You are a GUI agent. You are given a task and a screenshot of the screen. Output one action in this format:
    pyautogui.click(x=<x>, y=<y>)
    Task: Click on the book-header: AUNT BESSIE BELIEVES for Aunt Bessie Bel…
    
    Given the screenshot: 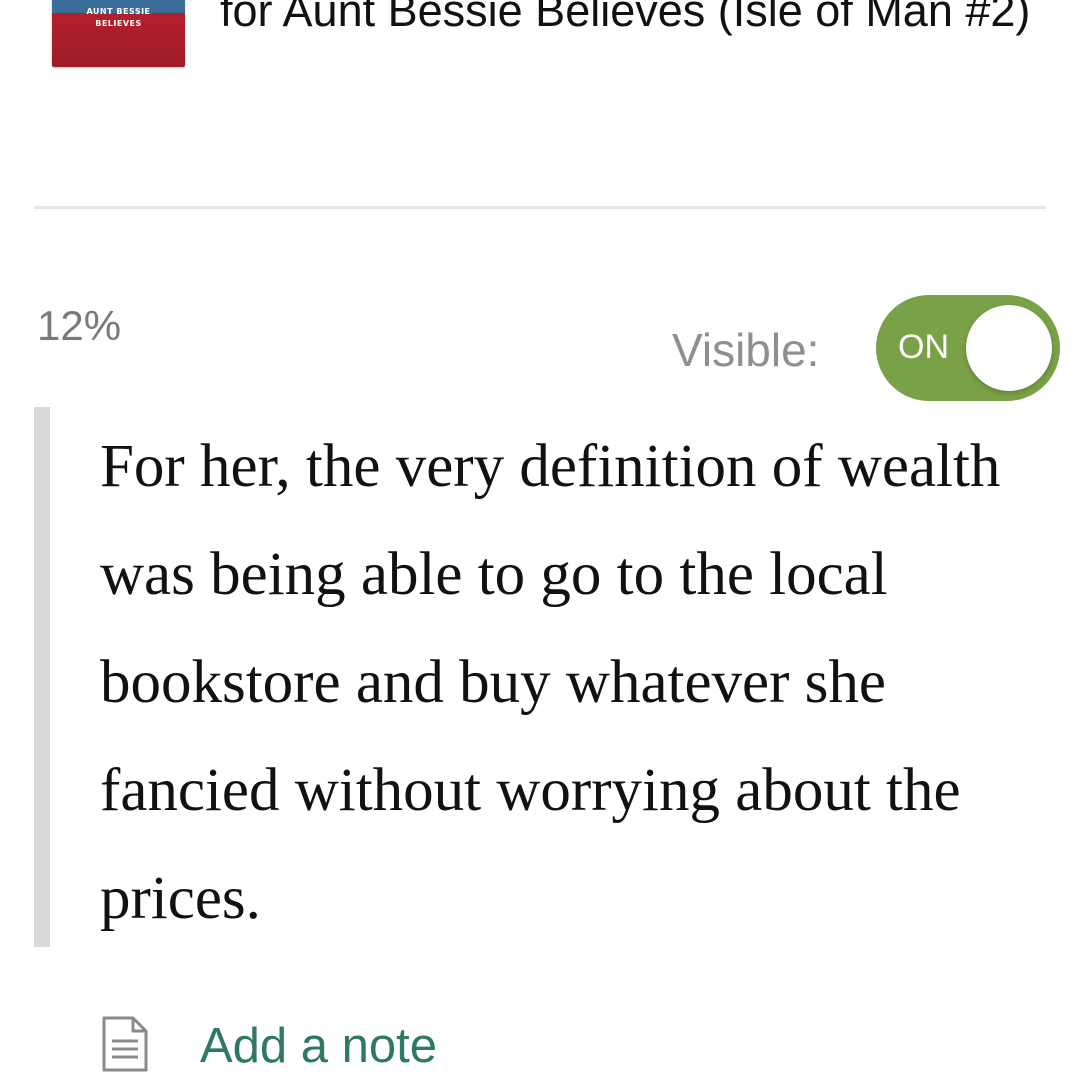 What is the action you would take?
    pyautogui.click(x=540, y=75)
    